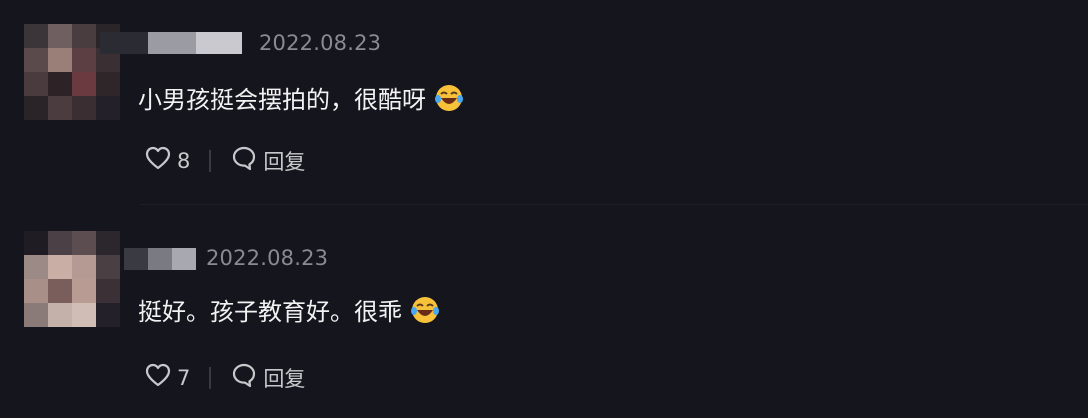  Describe the element at coordinates (72, 279) in the screenshot. I see `avatar` at that location.